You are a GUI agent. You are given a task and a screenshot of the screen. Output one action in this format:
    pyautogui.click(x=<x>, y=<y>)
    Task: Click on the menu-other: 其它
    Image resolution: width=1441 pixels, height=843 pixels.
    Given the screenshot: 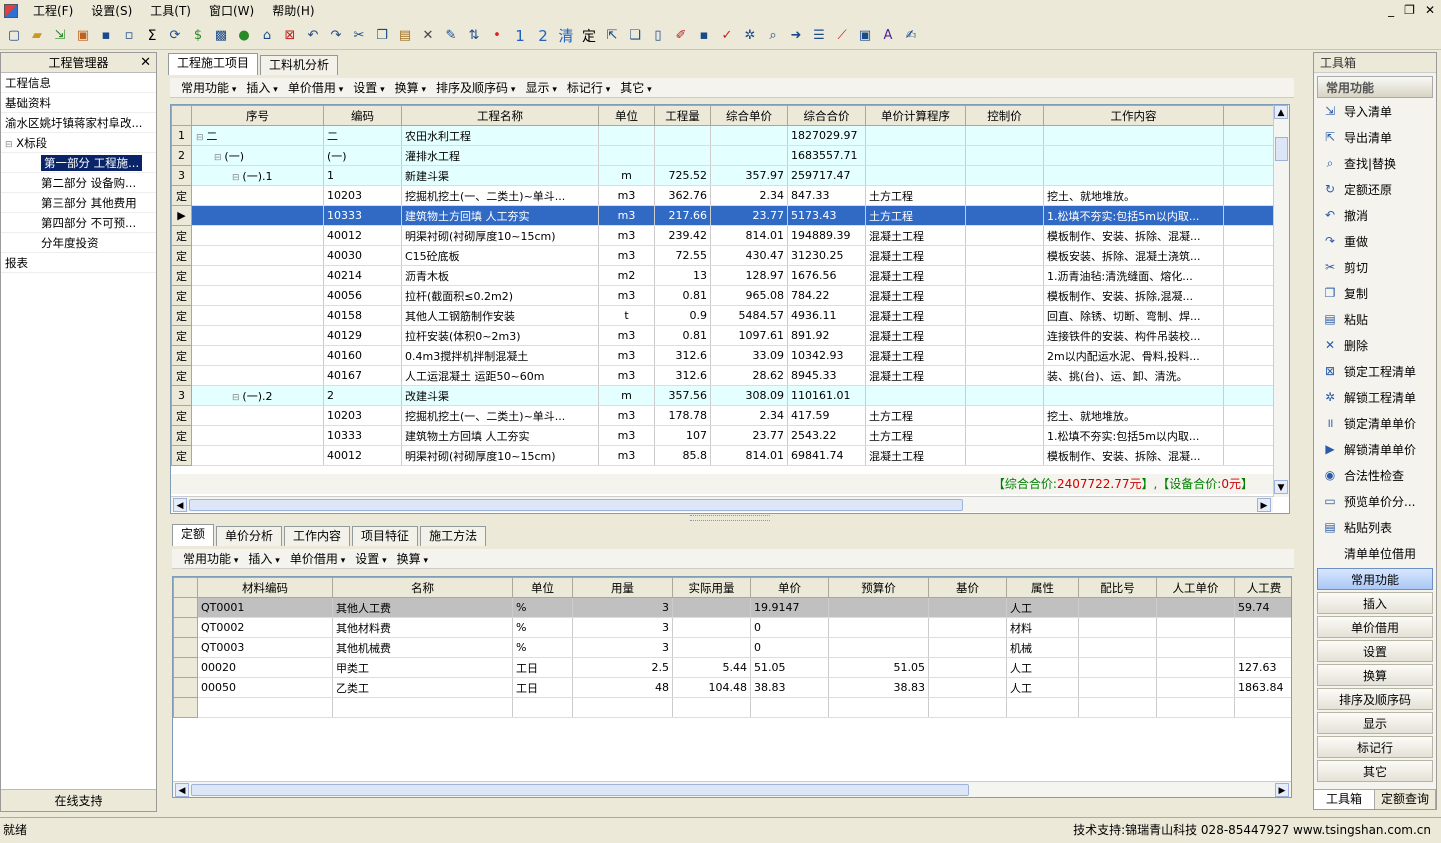 What is the action you would take?
    pyautogui.click(x=635, y=87)
    